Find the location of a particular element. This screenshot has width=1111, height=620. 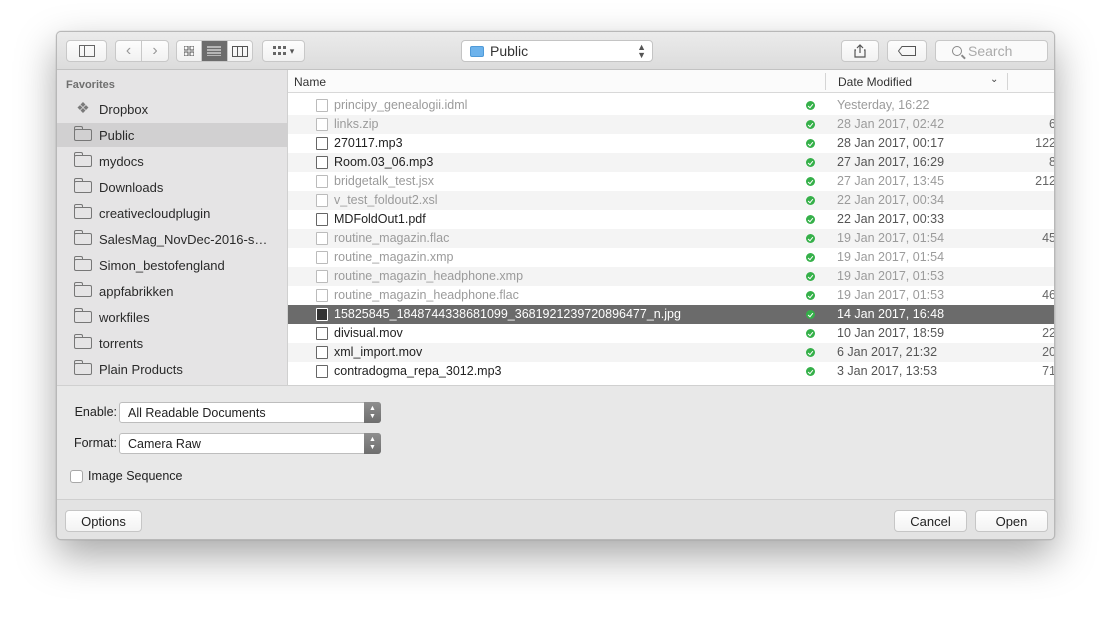

open-button: Open is located at coordinates (1011, 521).